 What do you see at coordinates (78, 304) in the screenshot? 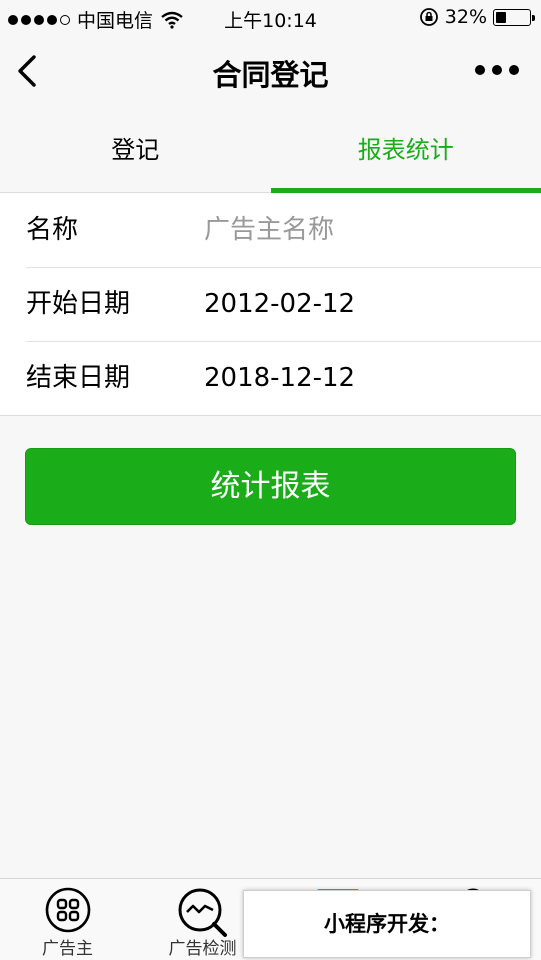
I see `start-date-label: 开始日期` at bounding box center [78, 304].